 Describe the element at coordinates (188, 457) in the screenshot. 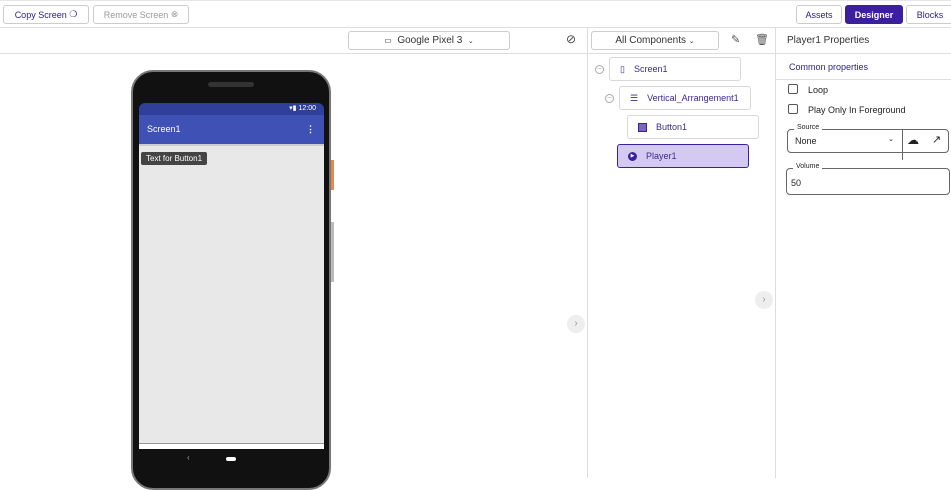

I see `back-icon: ‹` at that location.